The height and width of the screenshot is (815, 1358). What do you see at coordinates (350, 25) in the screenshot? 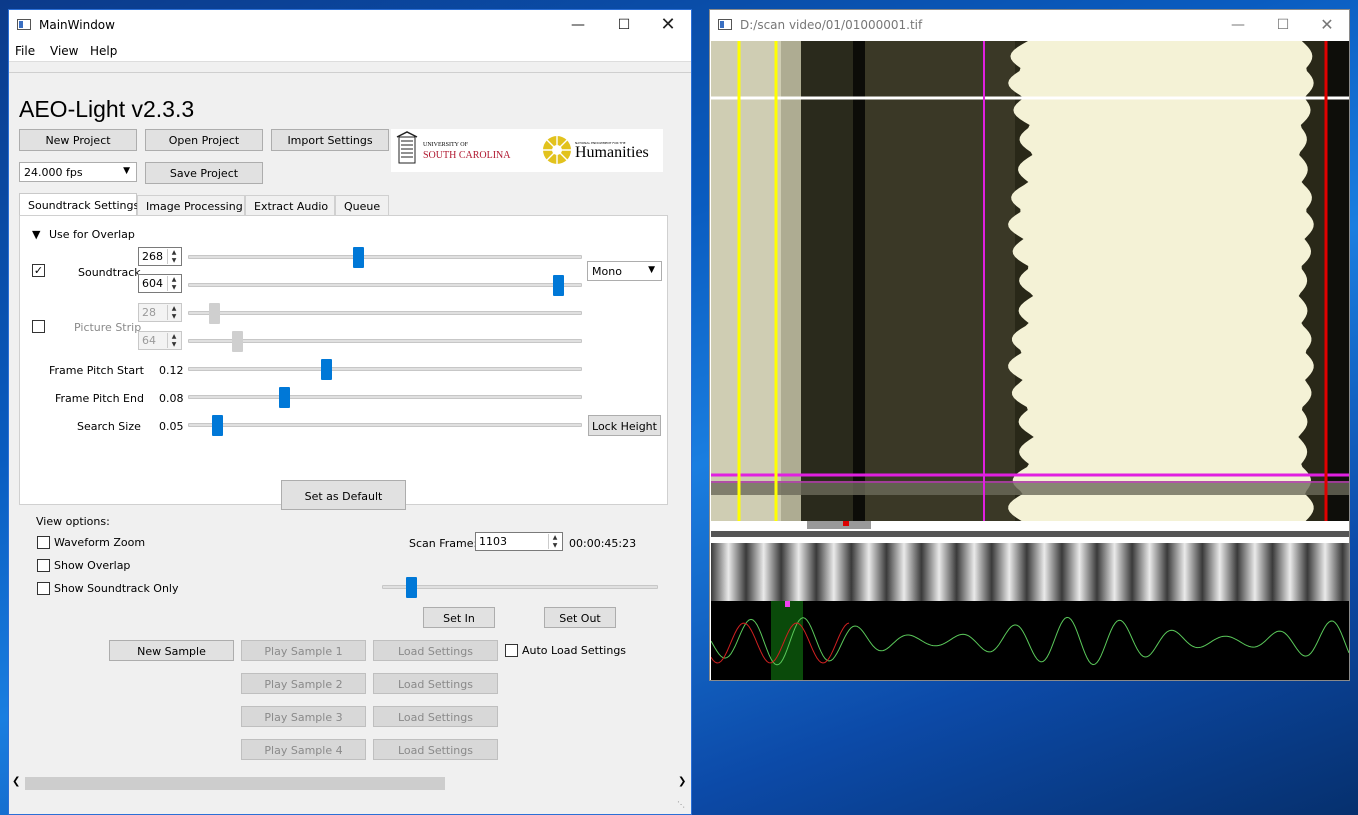
I see `main-window-titlebar: MainWindow — ☐ ✕` at bounding box center [350, 25].